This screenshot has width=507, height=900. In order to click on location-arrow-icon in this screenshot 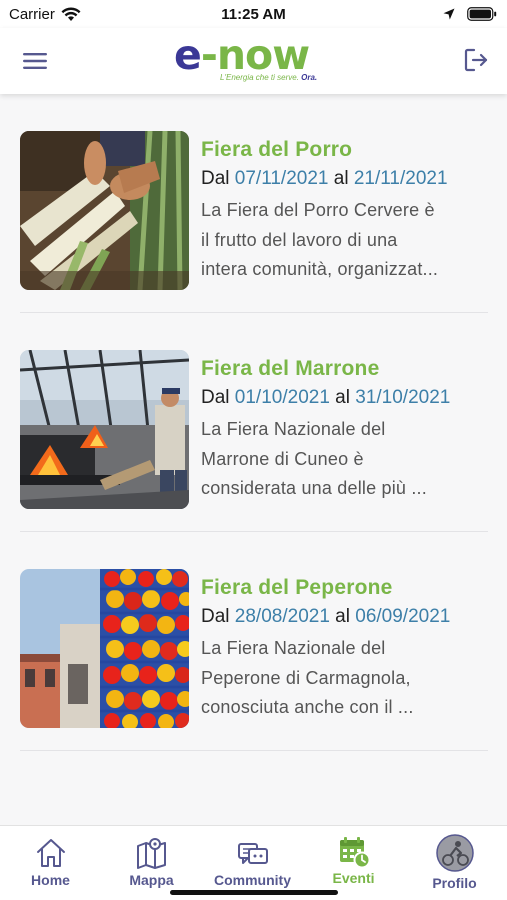, I will do `click(449, 14)`.